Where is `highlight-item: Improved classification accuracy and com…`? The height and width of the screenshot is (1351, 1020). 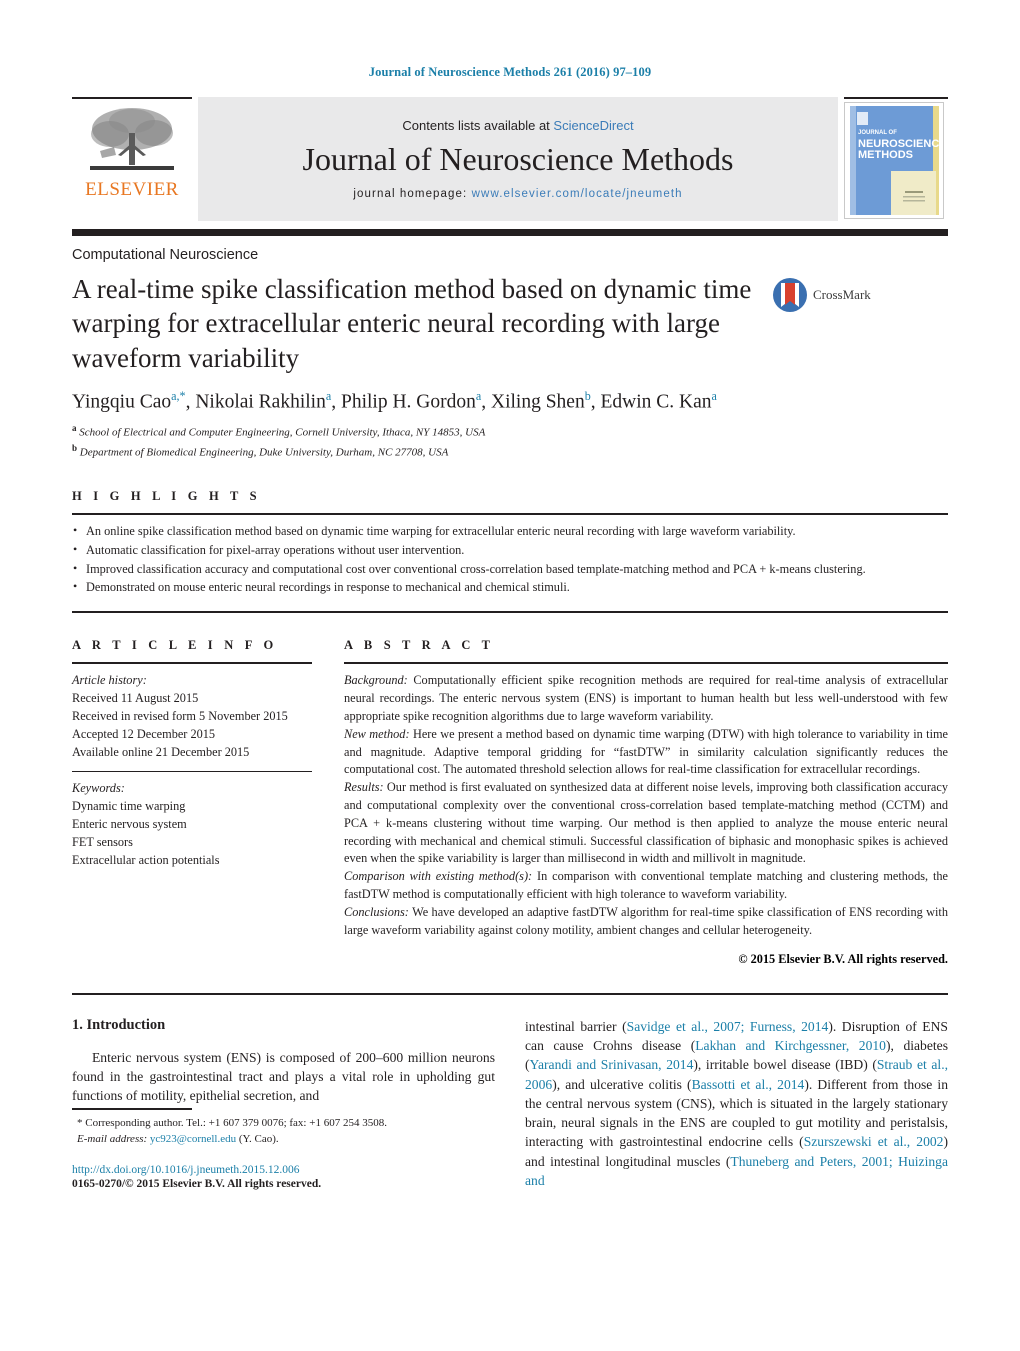 highlight-item: Improved classification accuracy and com… is located at coordinates (510, 569).